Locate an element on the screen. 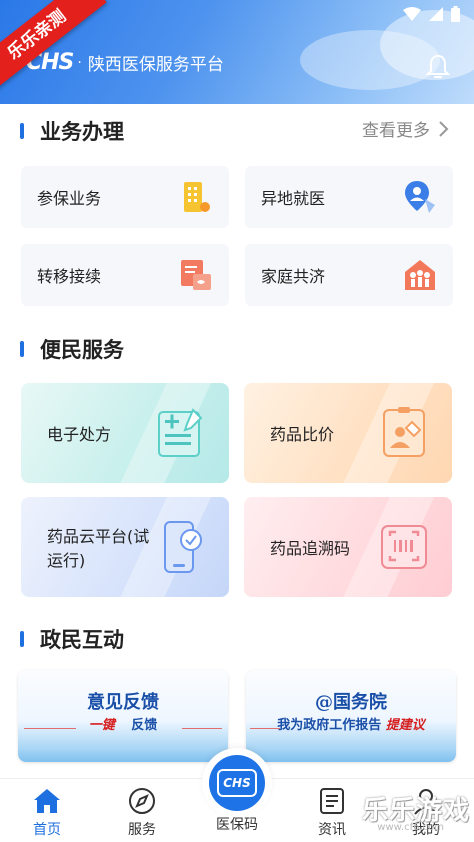  app-logo: CHS · 陕西医保服务平台 is located at coordinates (125, 62).